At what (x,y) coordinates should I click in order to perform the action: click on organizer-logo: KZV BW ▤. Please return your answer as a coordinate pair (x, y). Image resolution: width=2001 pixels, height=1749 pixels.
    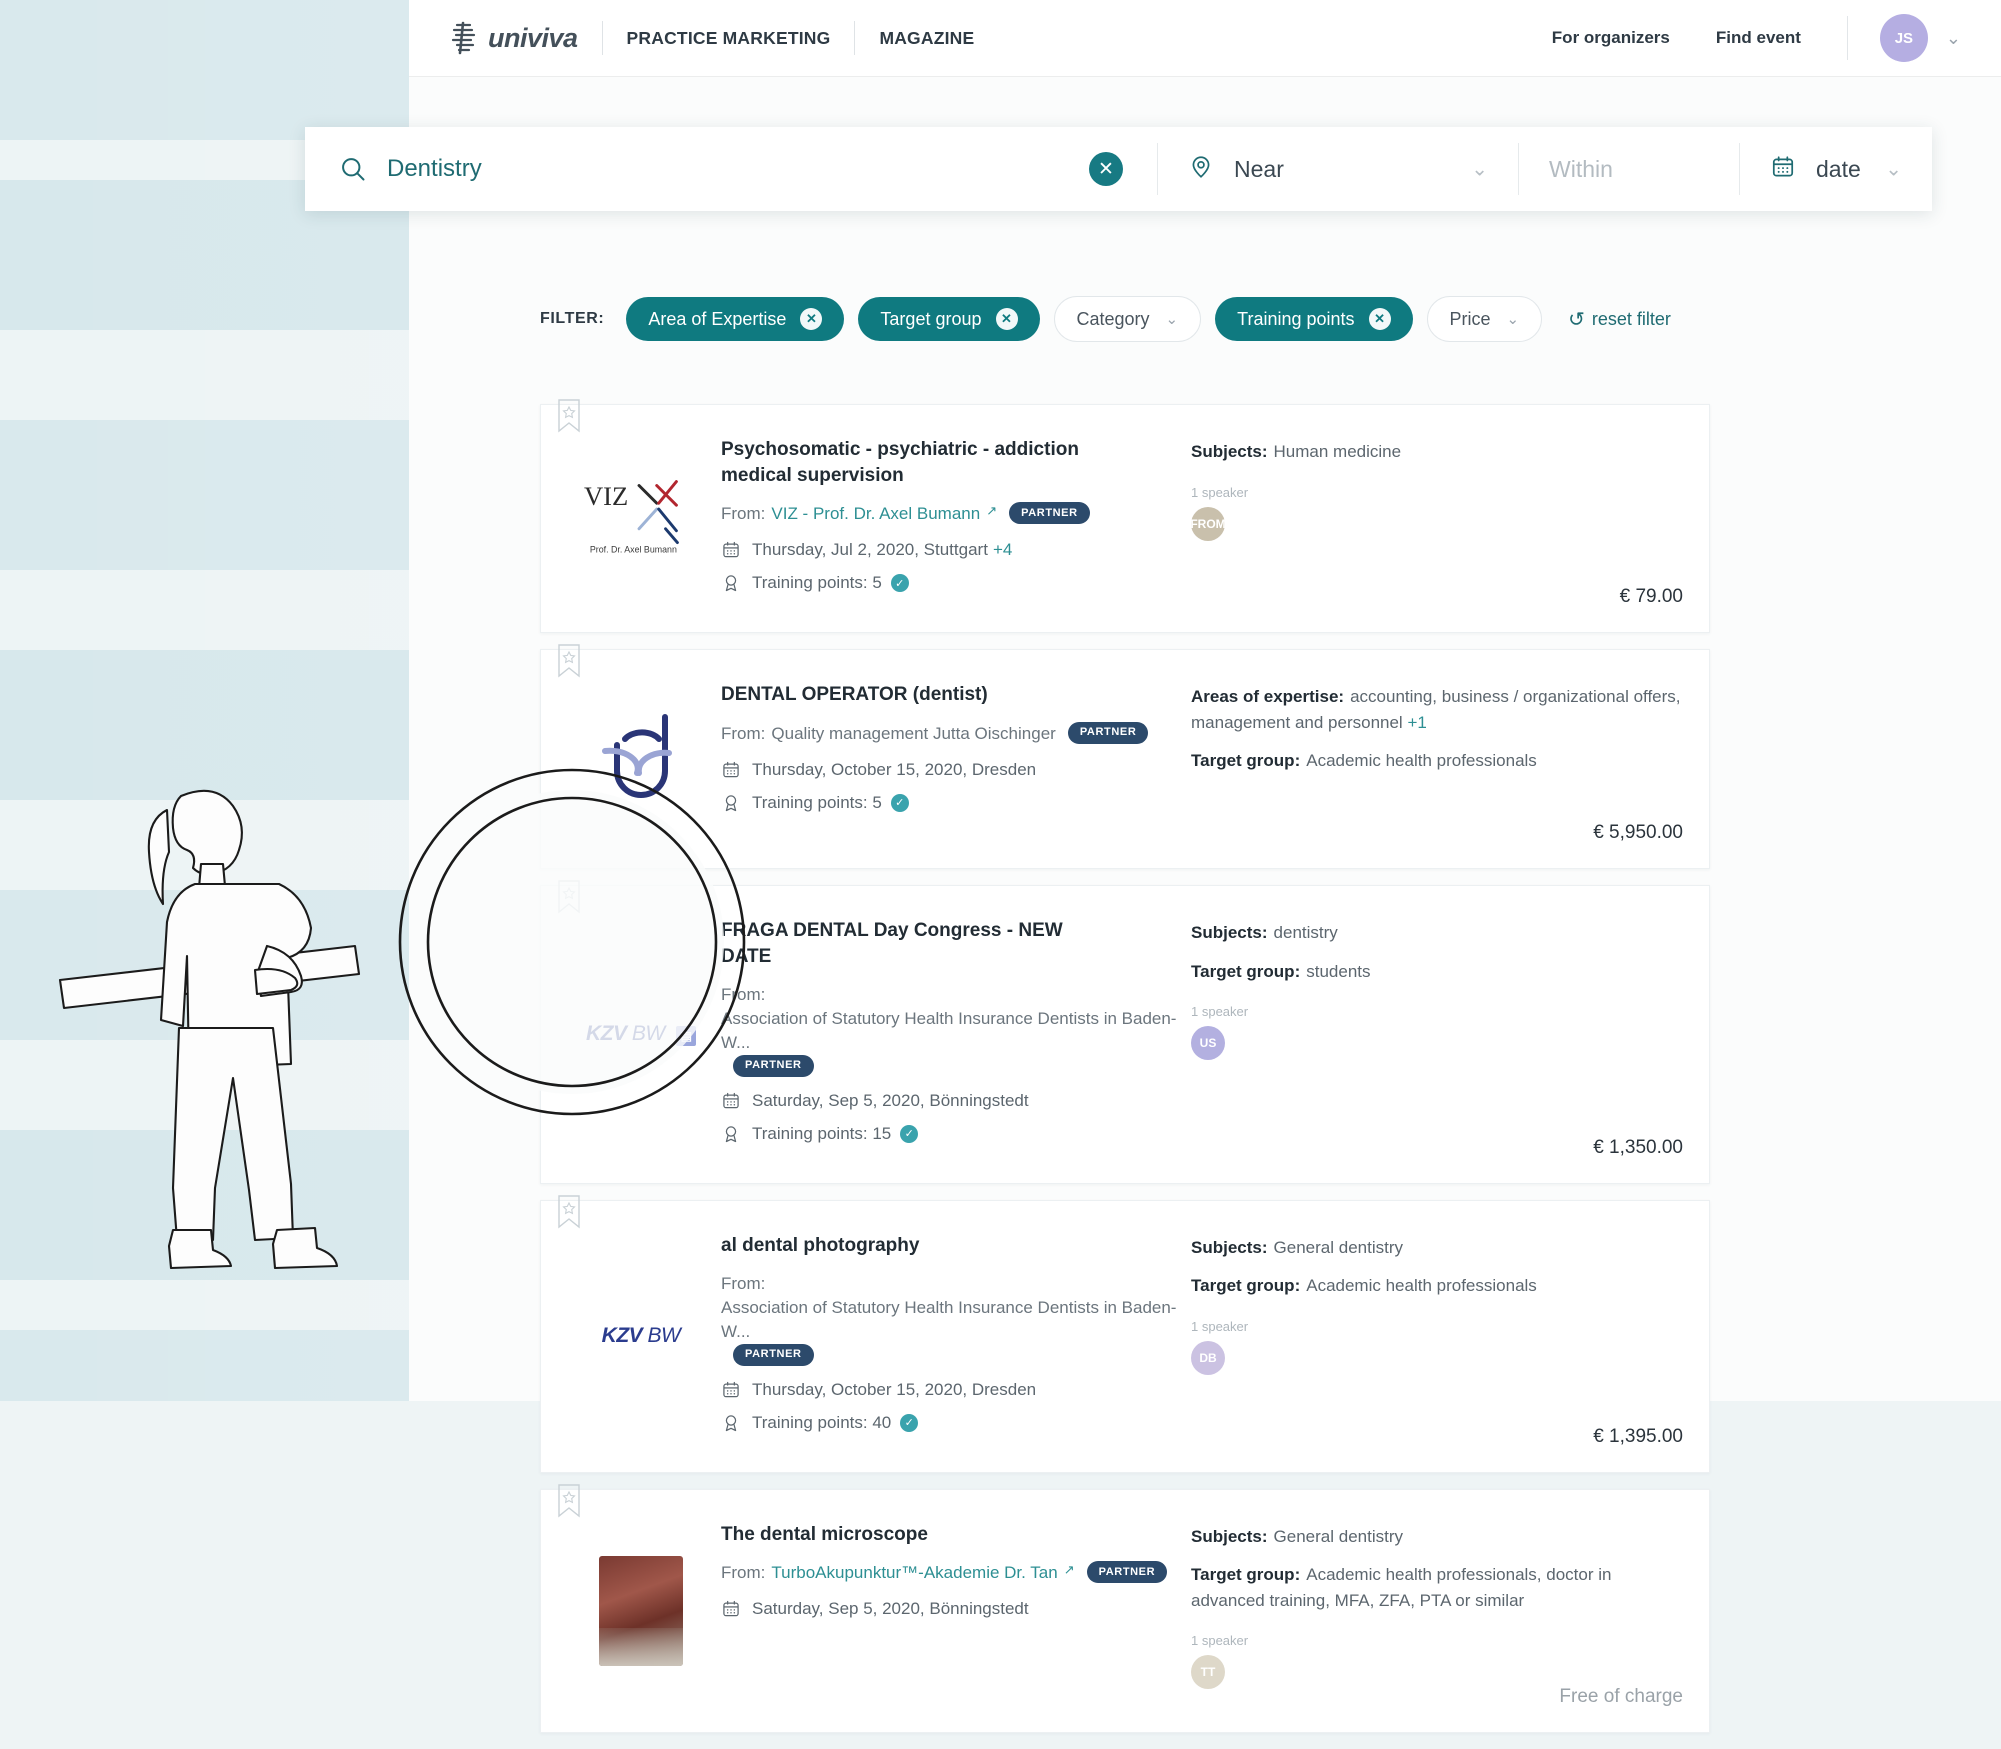
    Looking at the image, I should click on (631, 1034).